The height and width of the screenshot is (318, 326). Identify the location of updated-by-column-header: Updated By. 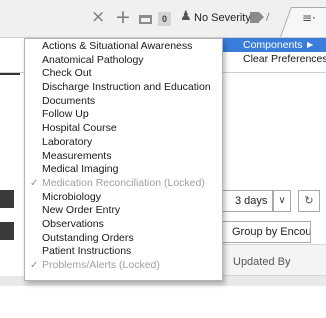
(273, 260).